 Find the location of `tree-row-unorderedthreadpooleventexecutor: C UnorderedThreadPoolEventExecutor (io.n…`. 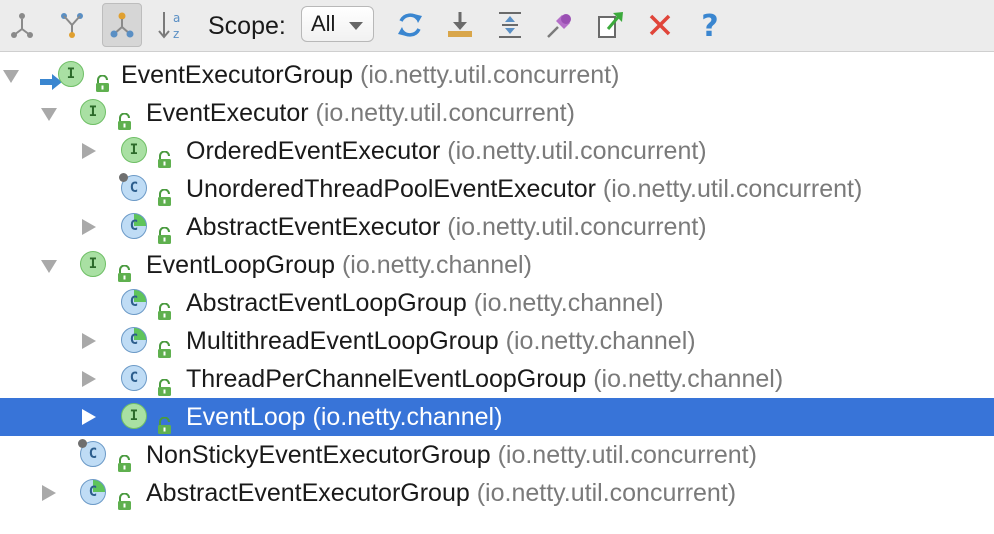

tree-row-unorderedthreadpooleventexecutor: C UnorderedThreadPoolEventExecutor (io.n… is located at coordinates (497, 189).